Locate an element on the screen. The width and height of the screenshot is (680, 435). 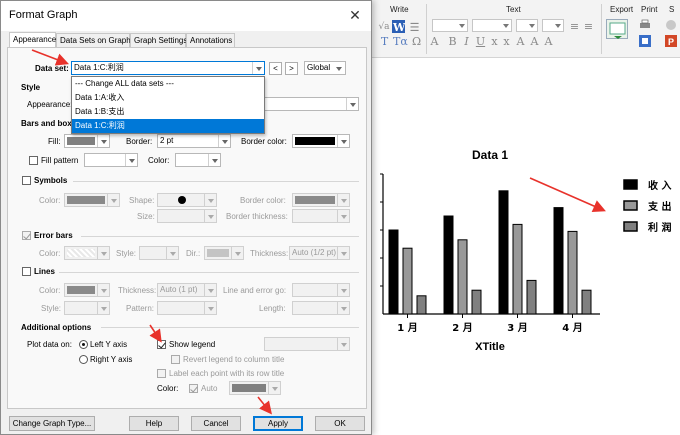
error-bars-checkbox is located at coordinates (26, 235).